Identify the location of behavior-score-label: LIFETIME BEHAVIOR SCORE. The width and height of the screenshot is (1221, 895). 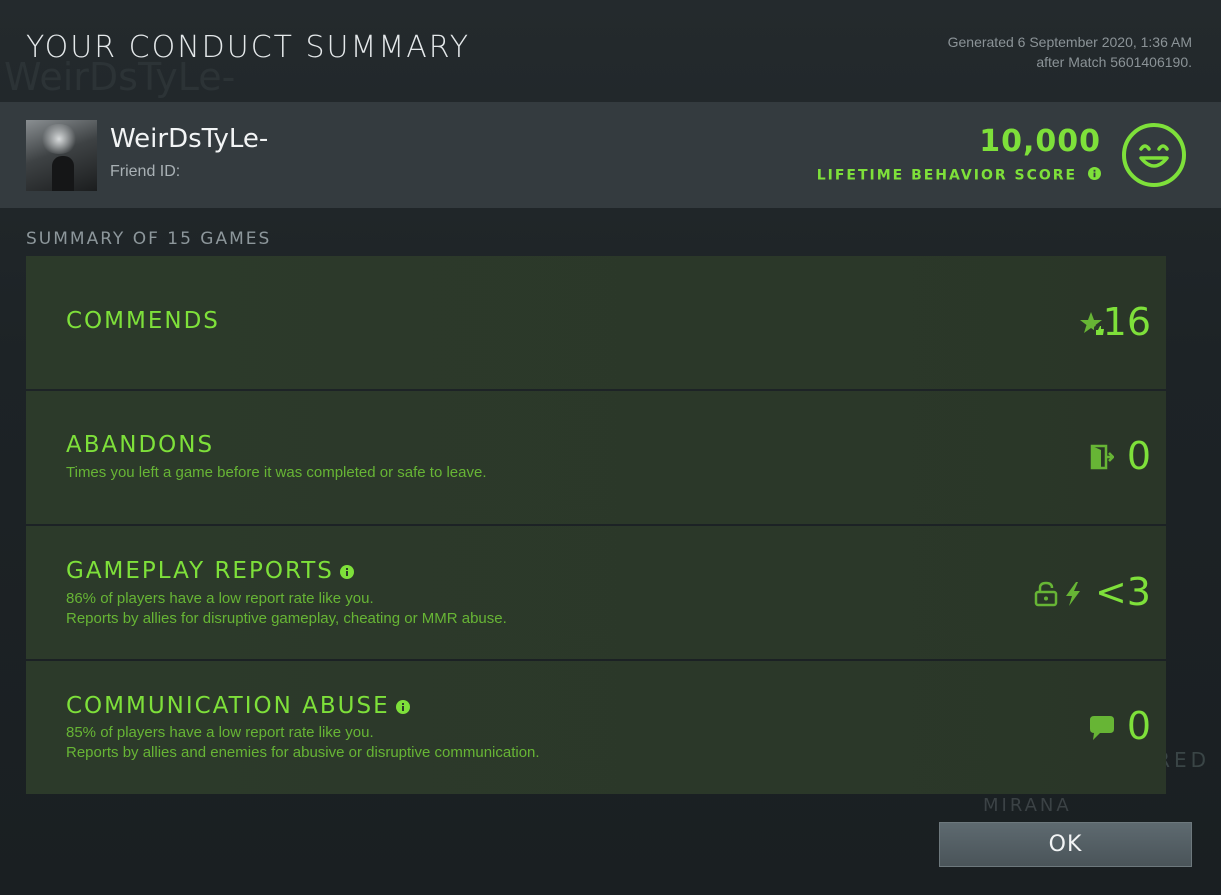
(959, 175).